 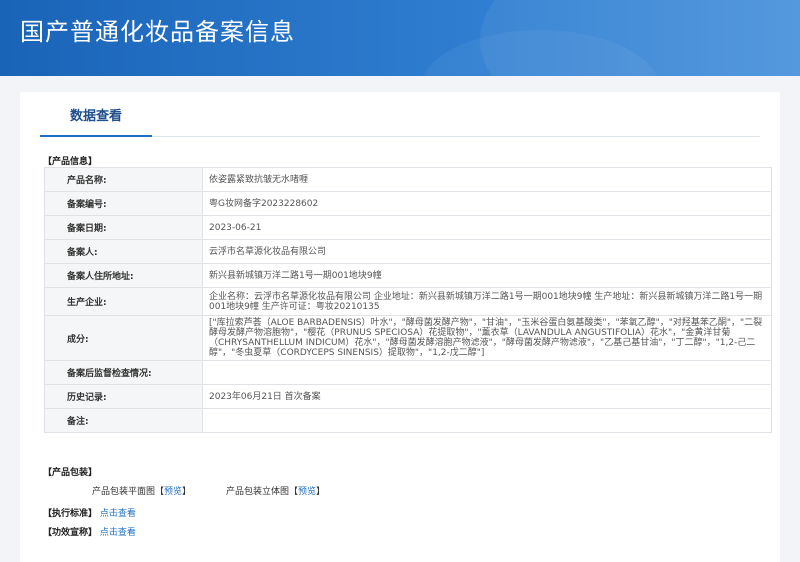 I want to click on package-solid-preview-link: 预览, so click(x=307, y=492).